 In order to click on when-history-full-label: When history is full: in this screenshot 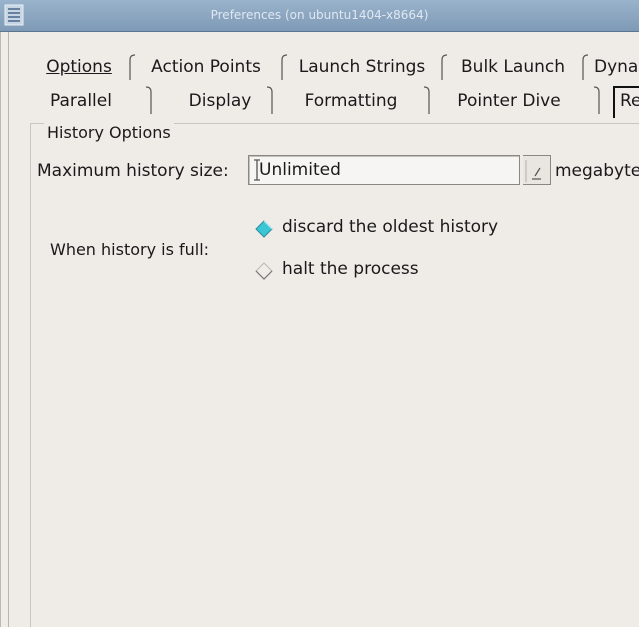, I will do `click(130, 249)`.